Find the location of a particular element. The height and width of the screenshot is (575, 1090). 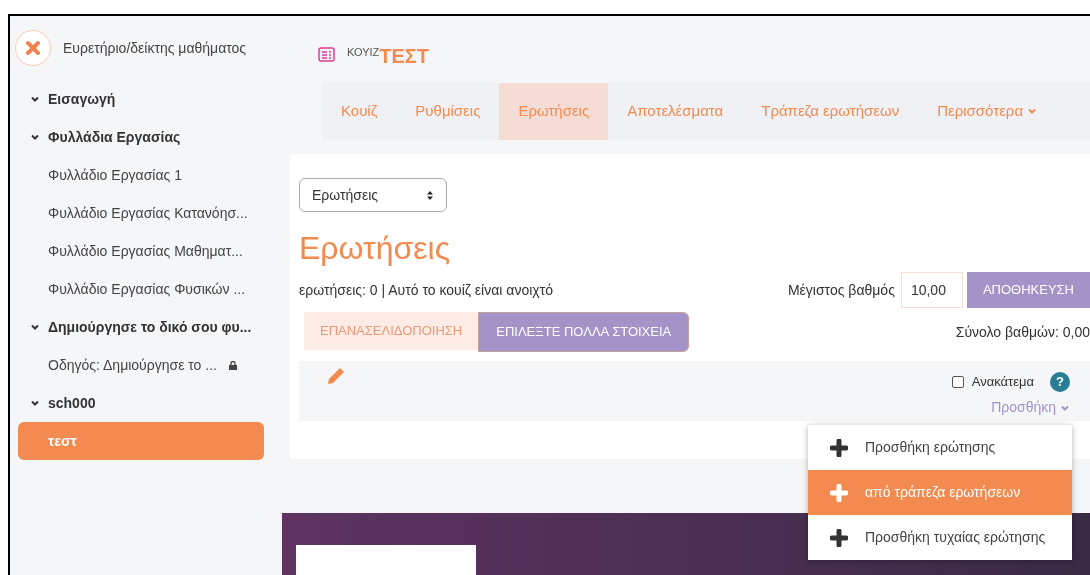

max-grade-label: Μέγιστος βαθμός is located at coordinates (841, 290).